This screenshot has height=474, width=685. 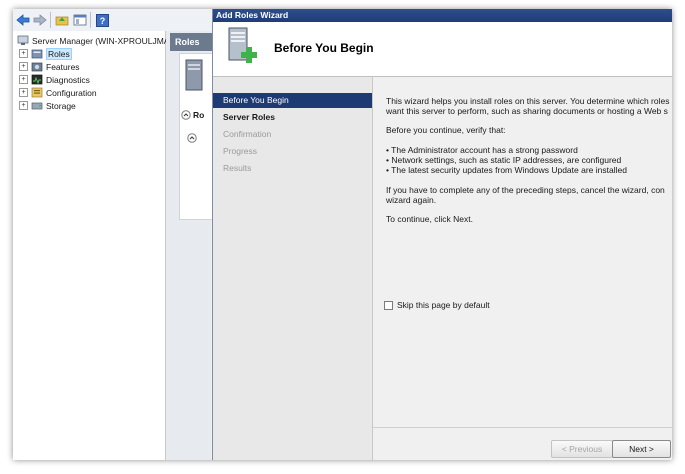 I want to click on features-icon, so click(x=37, y=67).